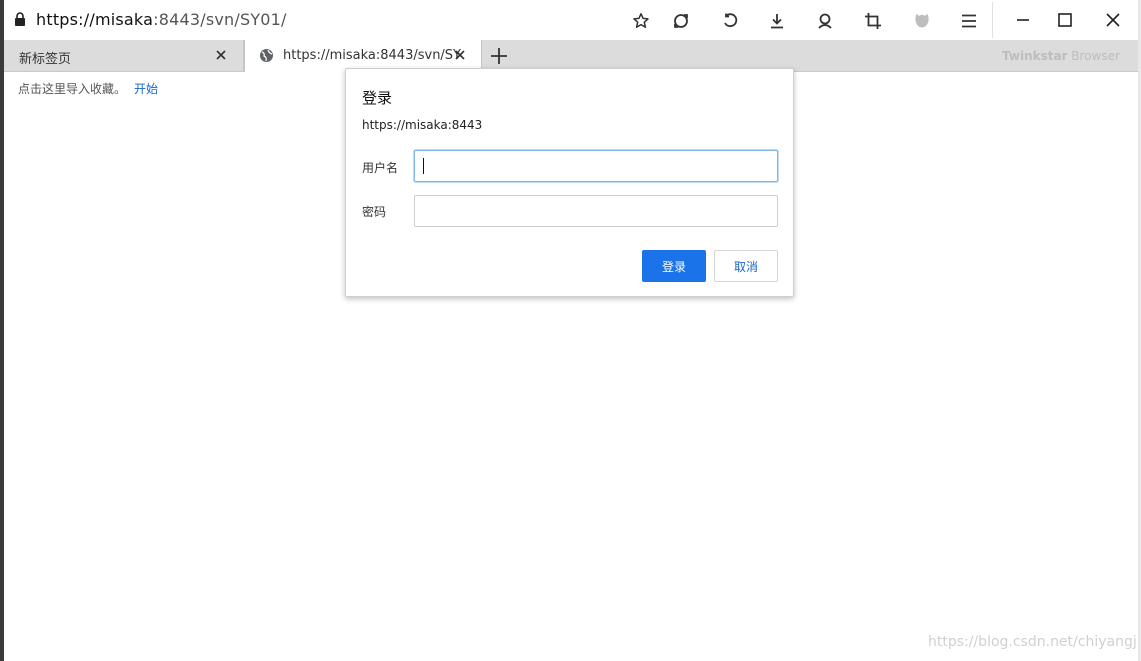  What do you see at coordinates (372, 55) in the screenshot?
I see `tab-title: https://misaka:8443/svn/SY01/` at bounding box center [372, 55].